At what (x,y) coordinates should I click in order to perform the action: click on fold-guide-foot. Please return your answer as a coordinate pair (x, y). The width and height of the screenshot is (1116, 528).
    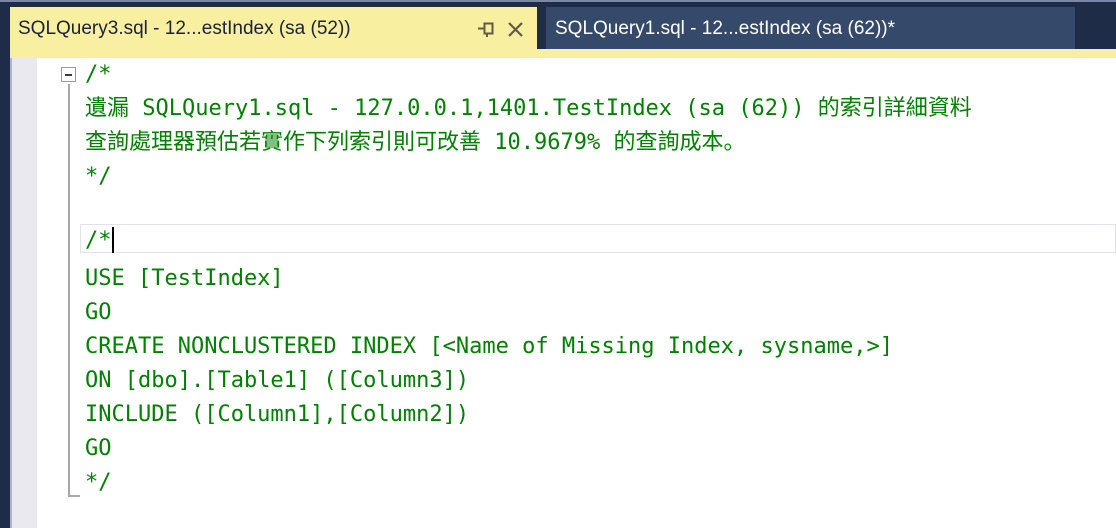
    Looking at the image, I should click on (74, 496).